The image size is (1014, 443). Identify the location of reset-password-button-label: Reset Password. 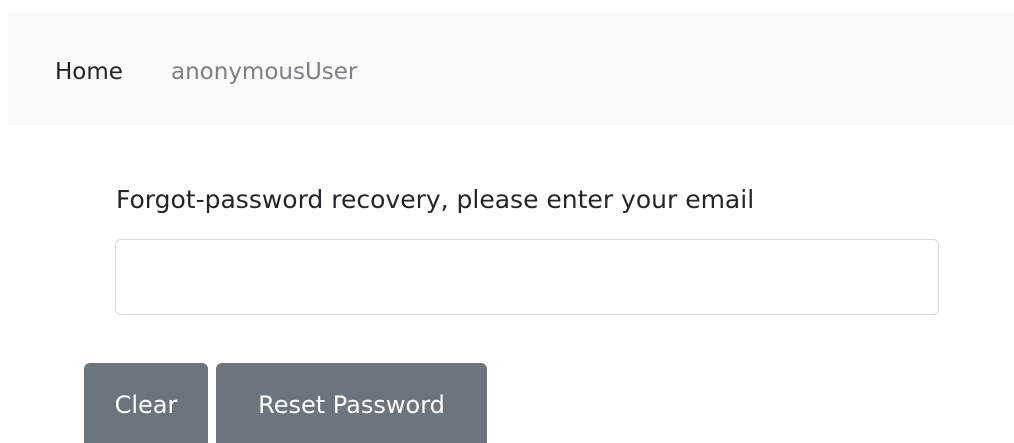
(351, 405).